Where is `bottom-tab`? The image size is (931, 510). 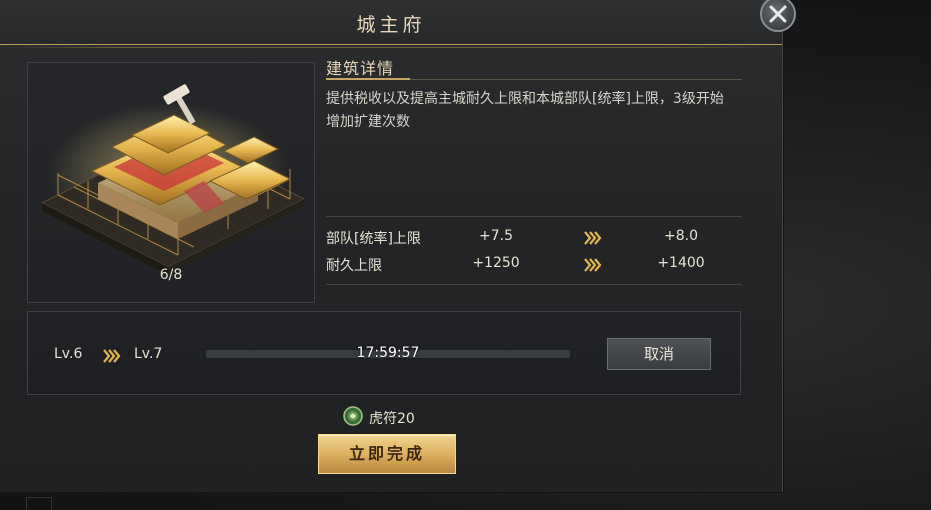
bottom-tab is located at coordinates (39, 503).